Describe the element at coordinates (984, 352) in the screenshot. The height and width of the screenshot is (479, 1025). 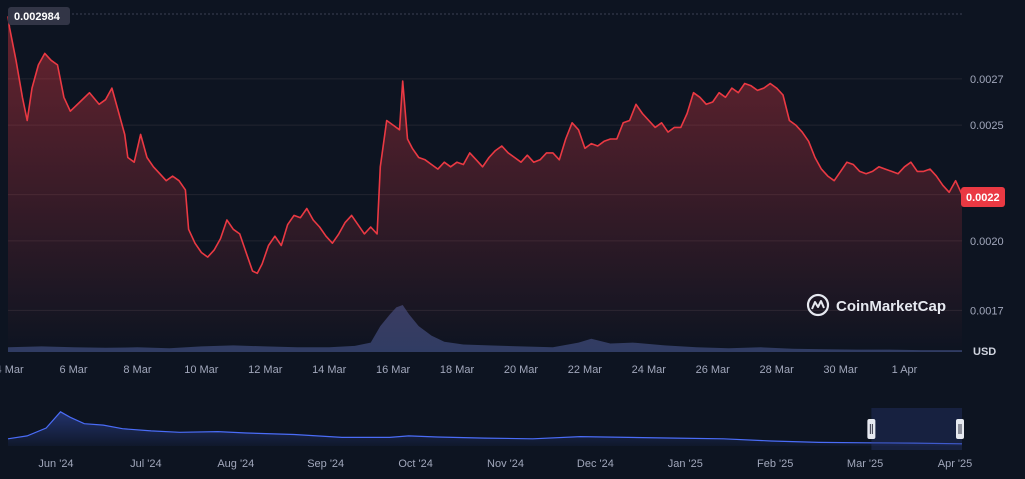
I see `currency-unit: USD` at that location.